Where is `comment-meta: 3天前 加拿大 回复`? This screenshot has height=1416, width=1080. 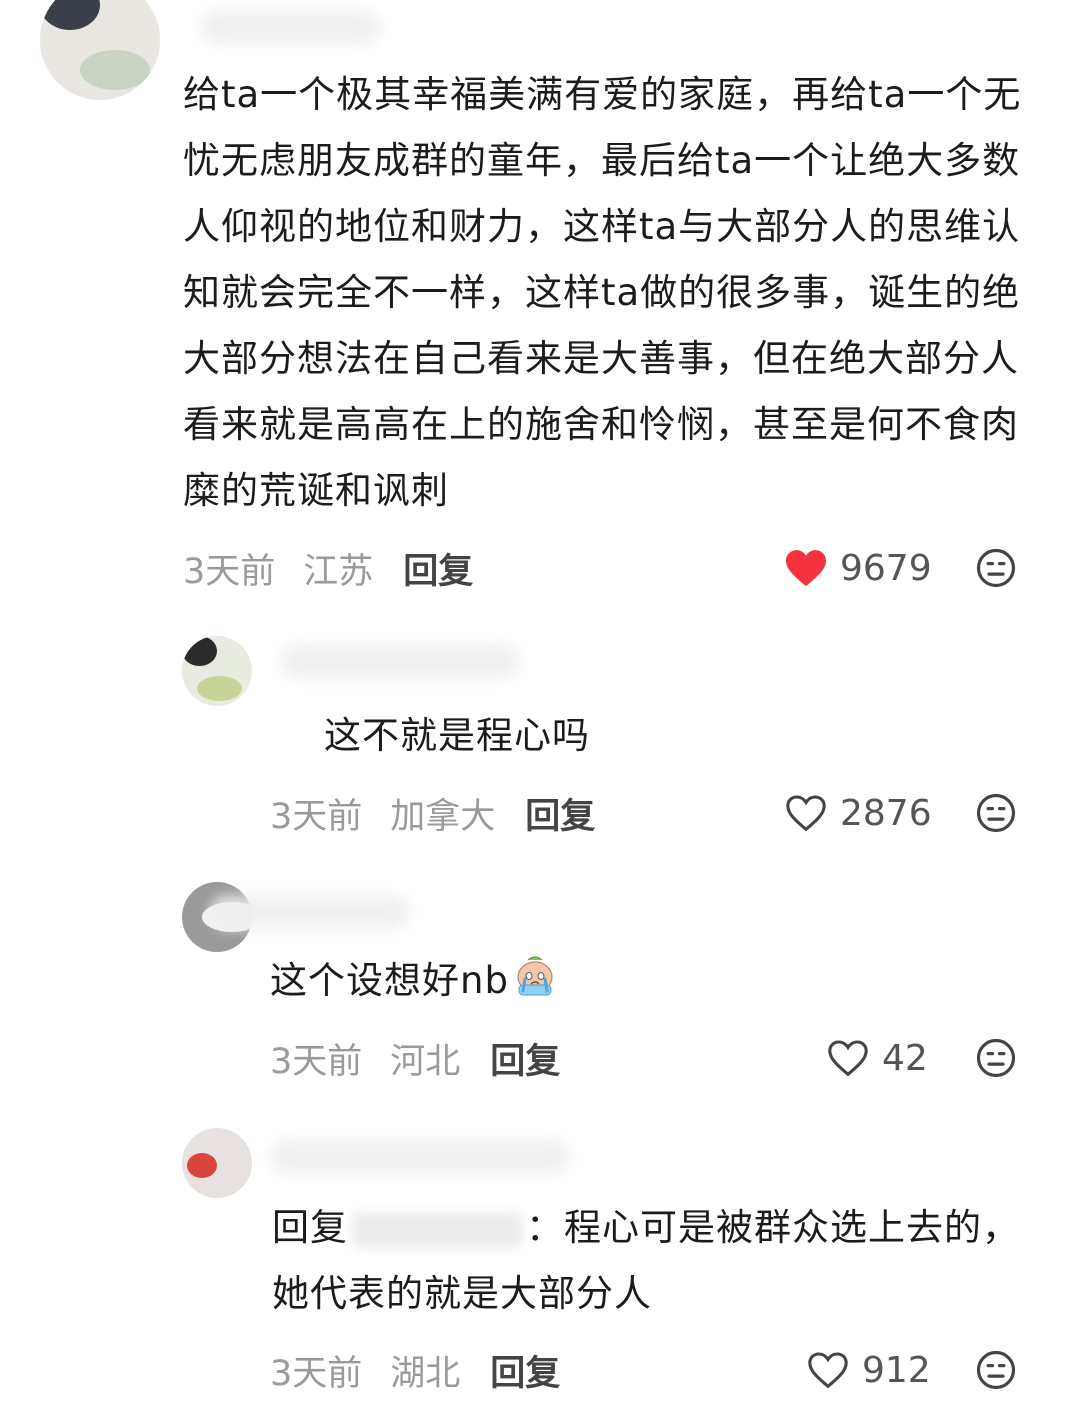 comment-meta: 3天前 加拿大 回复 is located at coordinates (432, 813).